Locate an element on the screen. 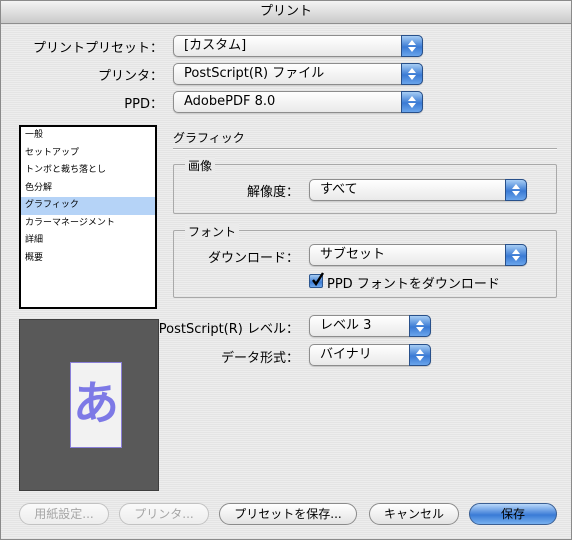 The height and width of the screenshot is (540, 572). preview-page: あ is located at coordinates (96, 405).